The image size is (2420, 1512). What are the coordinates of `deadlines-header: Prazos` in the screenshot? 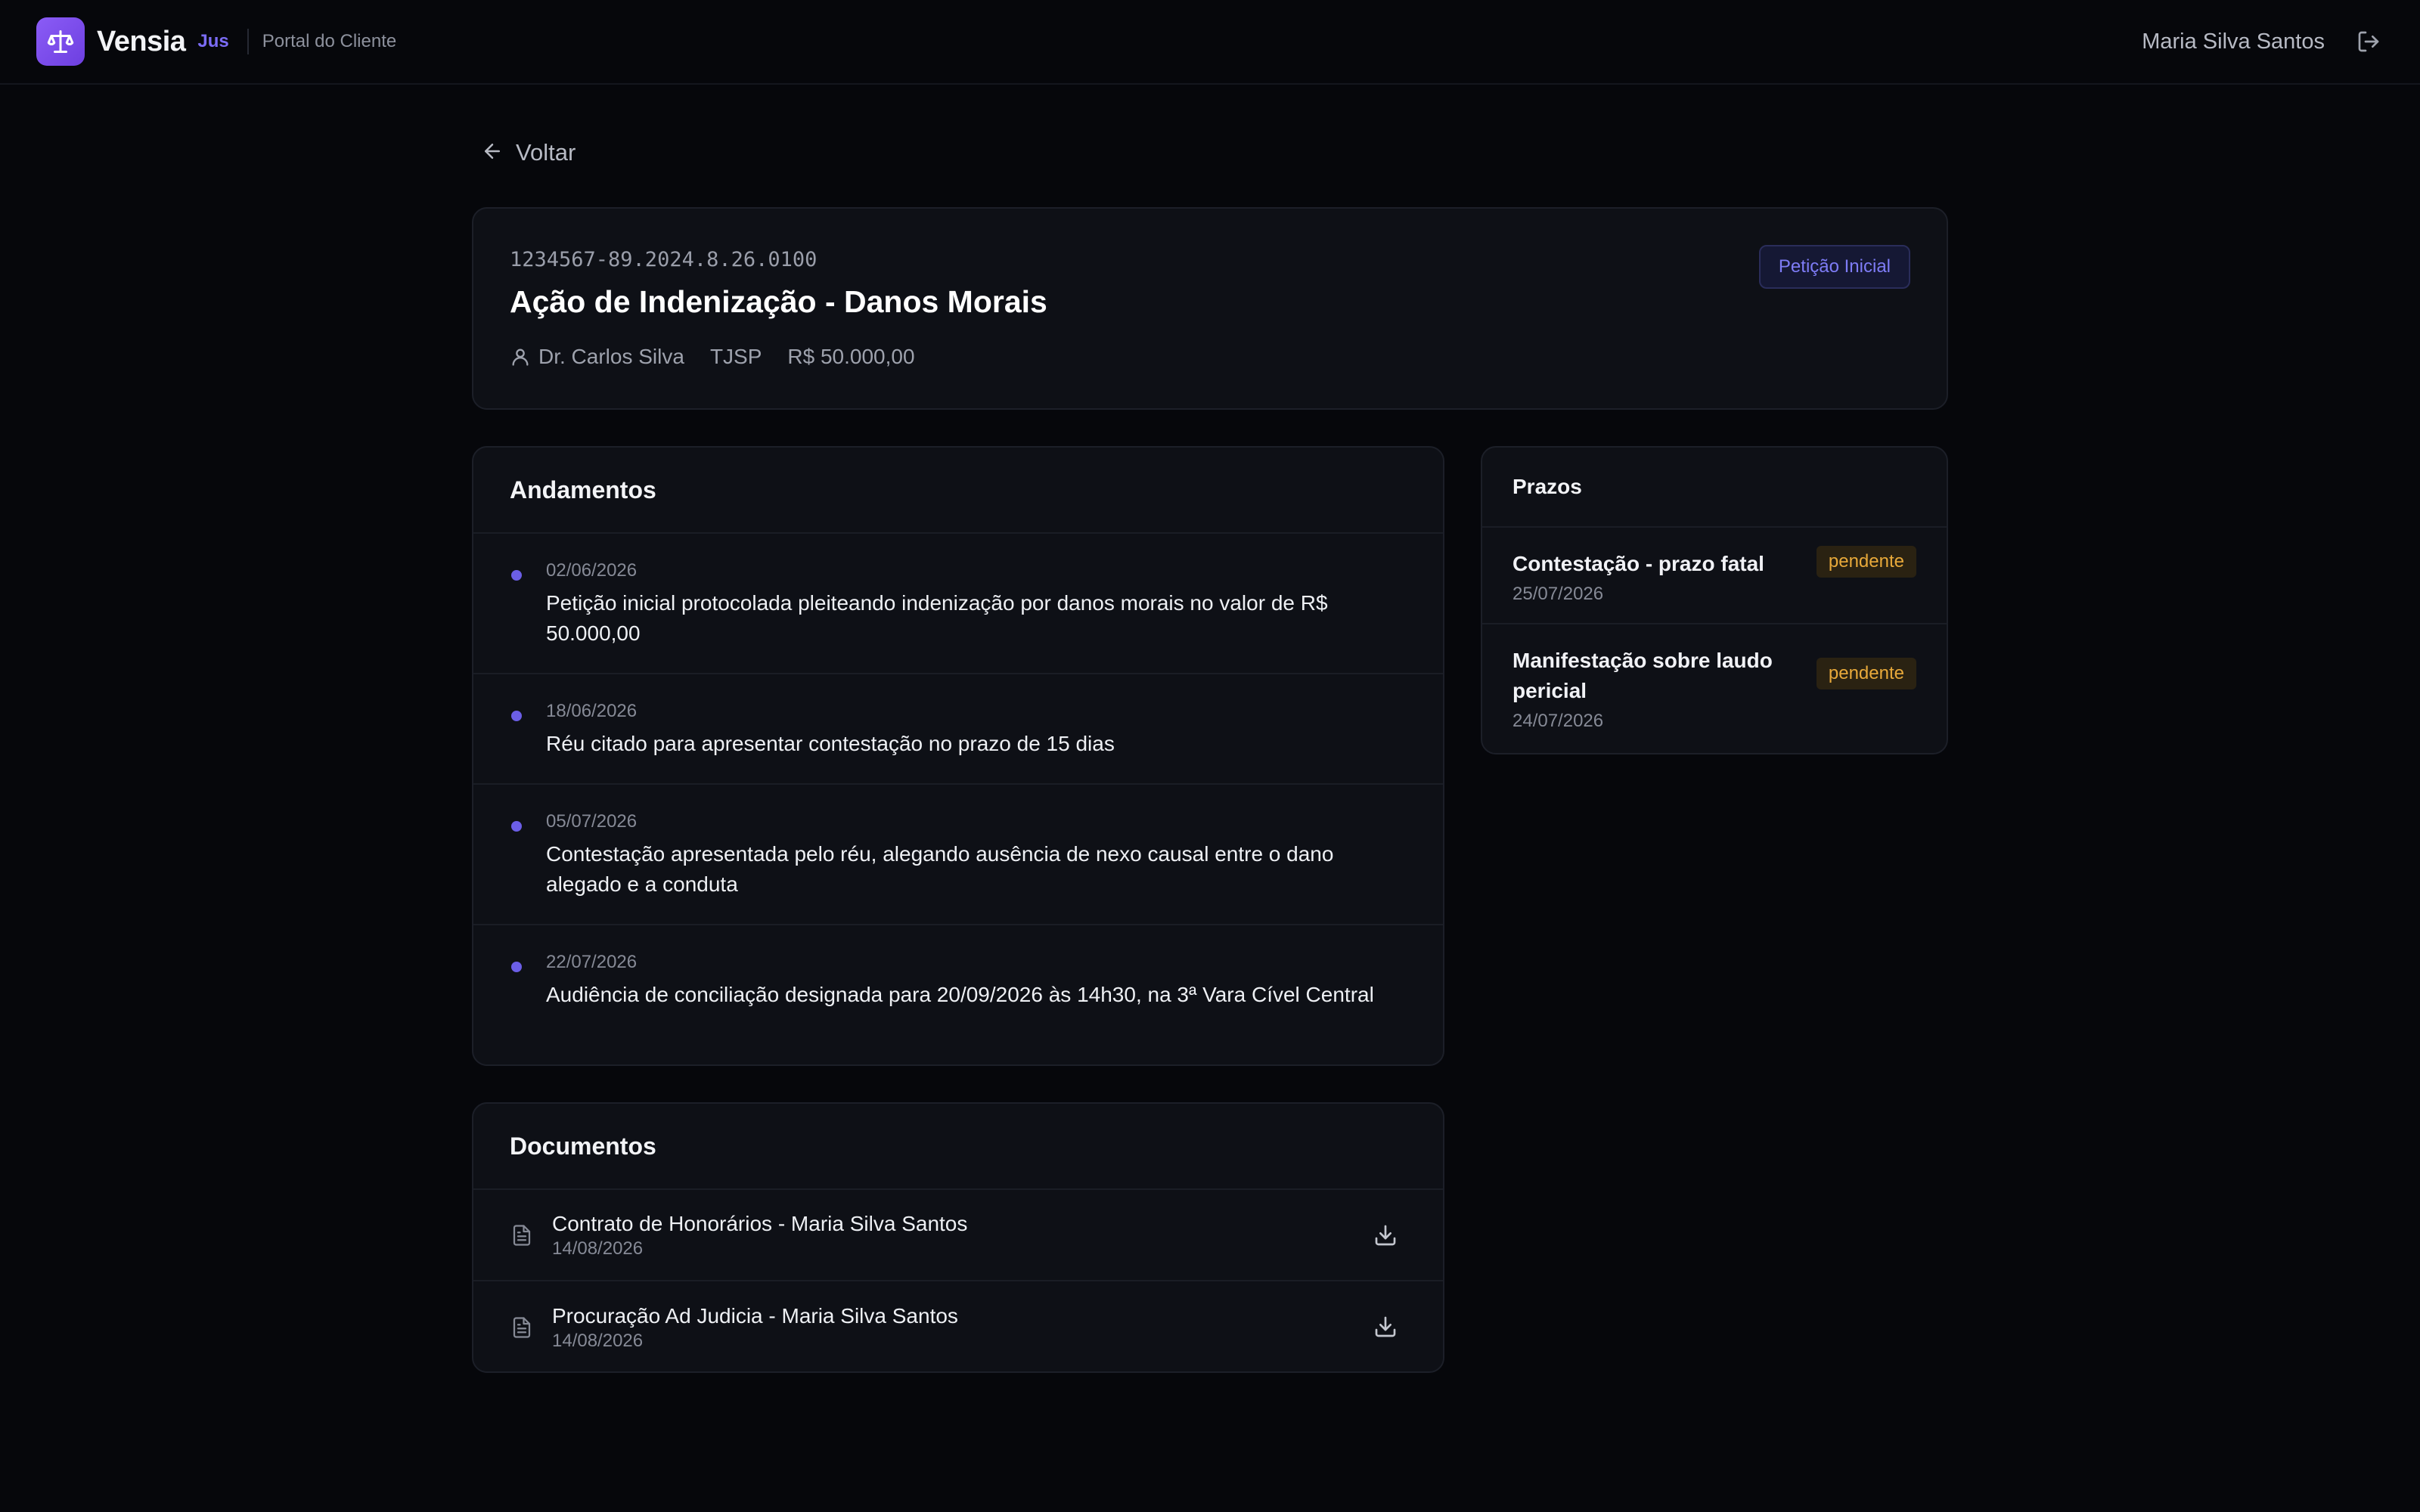 It's located at (1715, 488).